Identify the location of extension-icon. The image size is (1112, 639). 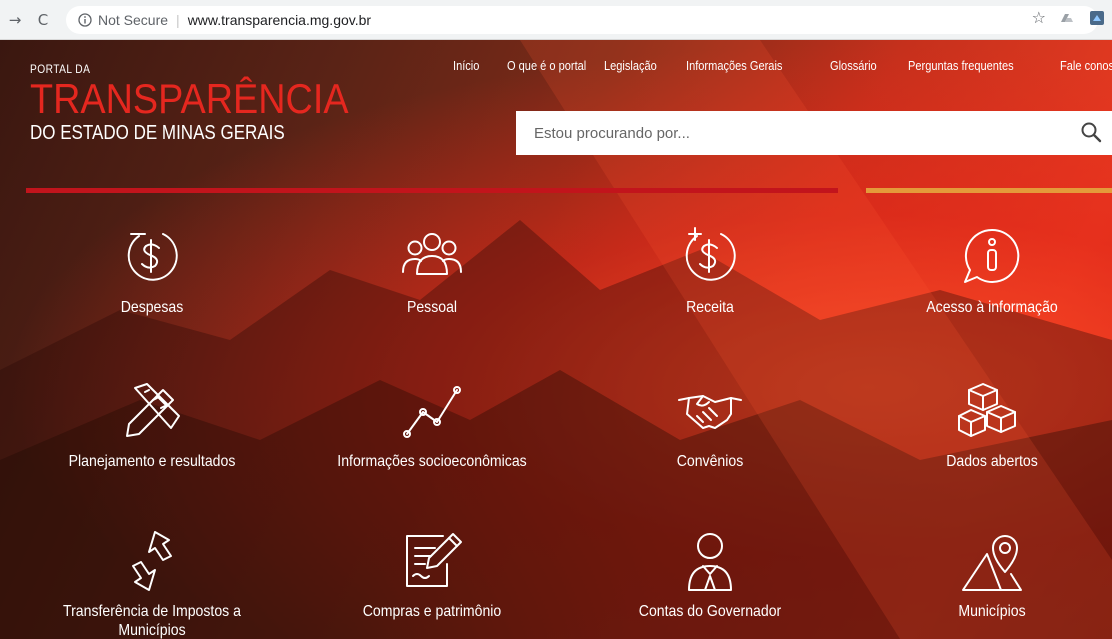
(1097, 18).